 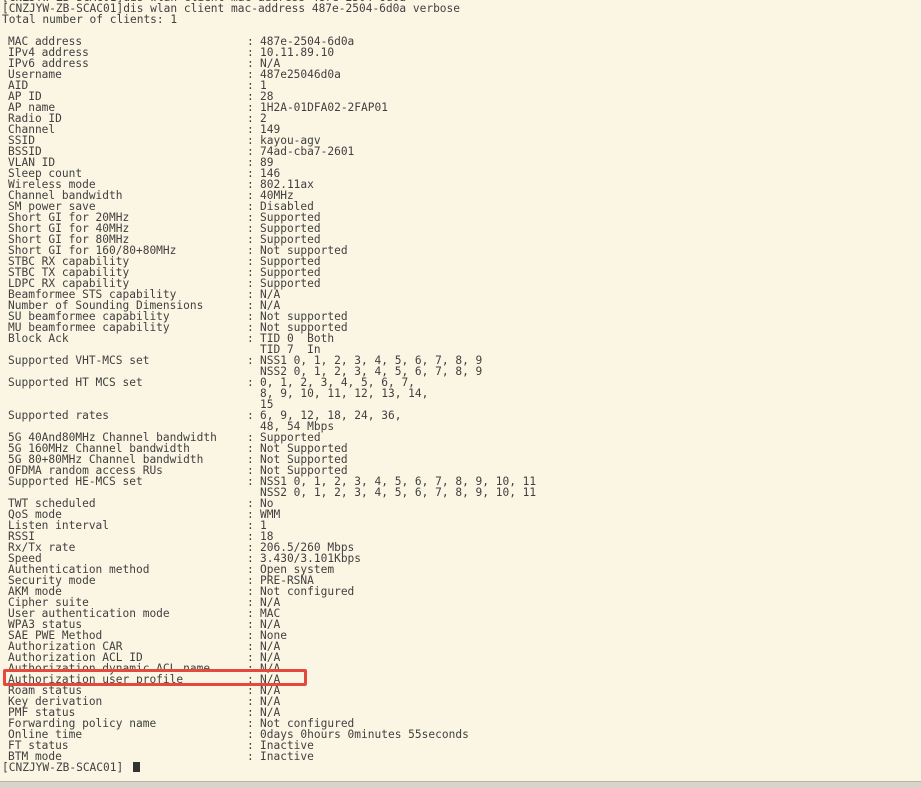 I want to click on field-value: 74ad-cba7-2601, so click(x=307, y=151).